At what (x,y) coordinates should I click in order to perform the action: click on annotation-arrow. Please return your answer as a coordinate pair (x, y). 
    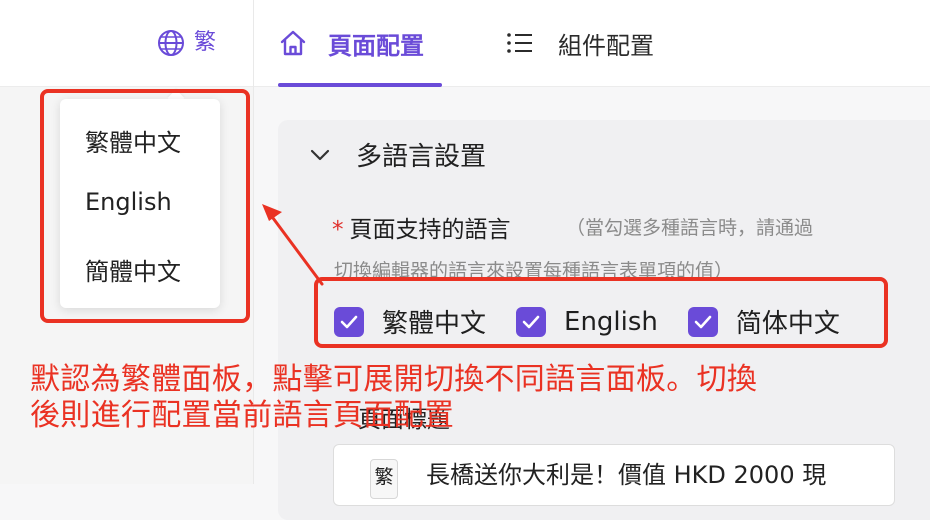
    Looking at the image, I should click on (293, 245).